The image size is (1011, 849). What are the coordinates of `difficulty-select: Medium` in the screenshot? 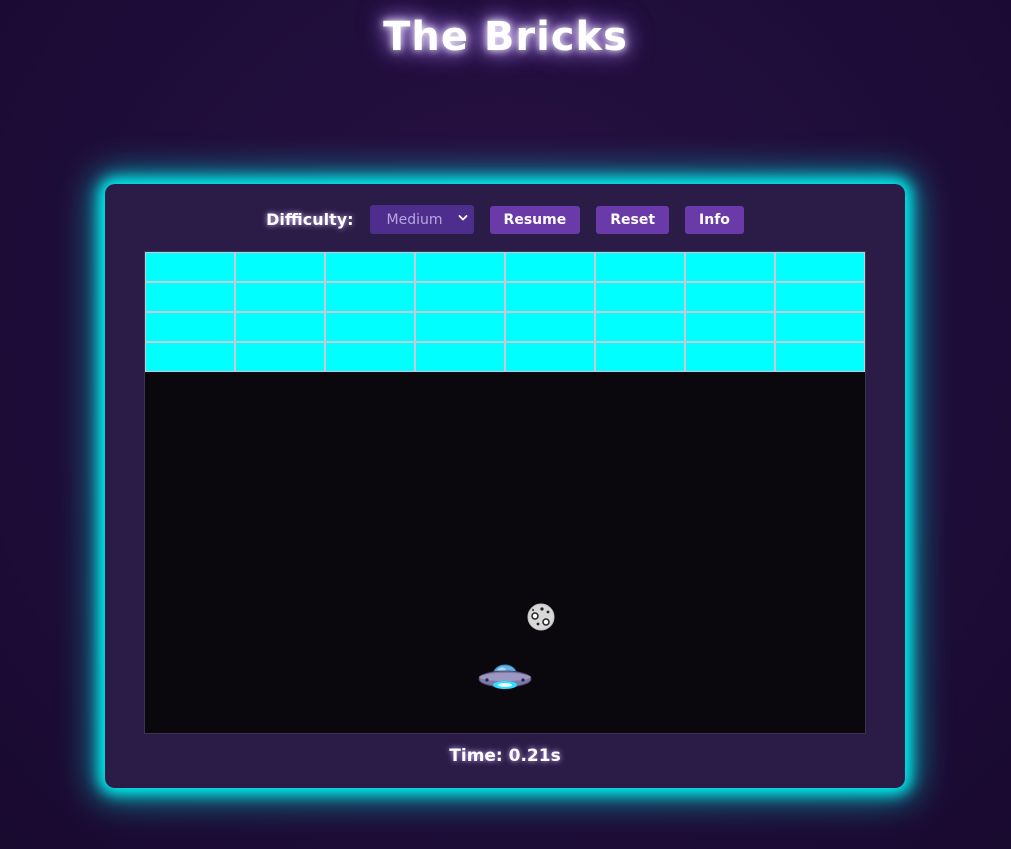 It's located at (421, 219).